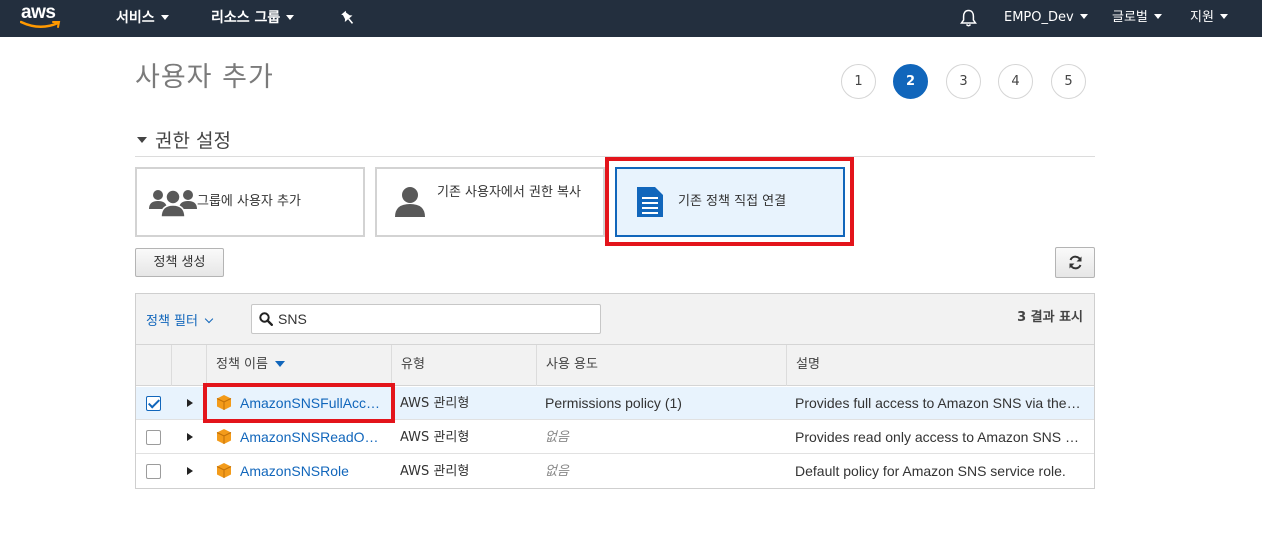  I want to click on column-label: 유형, so click(413, 364).